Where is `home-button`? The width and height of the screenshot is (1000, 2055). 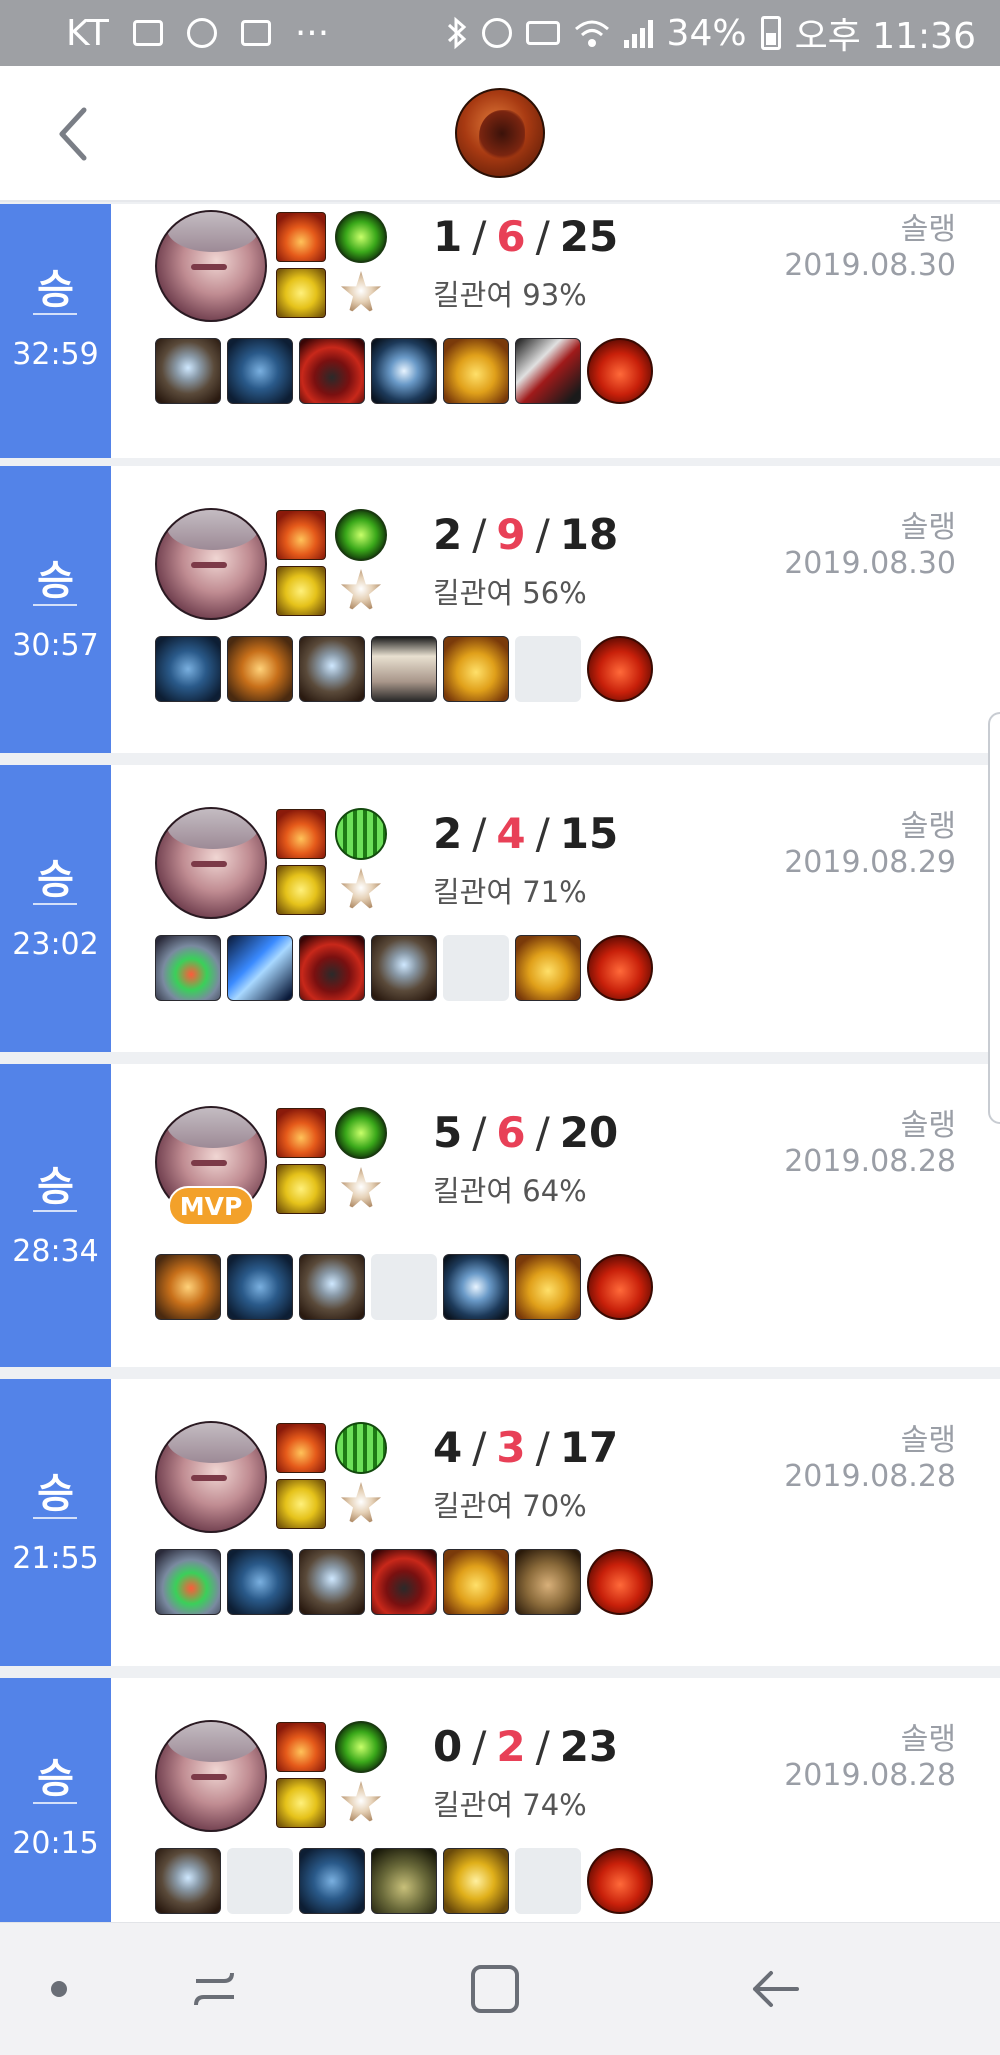 home-button is located at coordinates (495, 1989).